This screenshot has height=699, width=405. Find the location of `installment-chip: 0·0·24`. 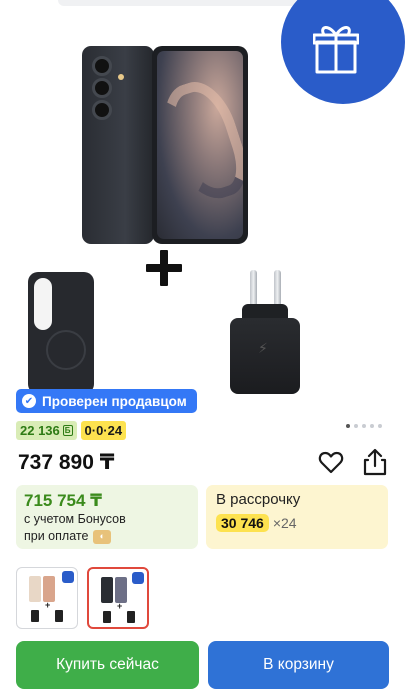

installment-chip: 0·0·24 is located at coordinates (103, 430).